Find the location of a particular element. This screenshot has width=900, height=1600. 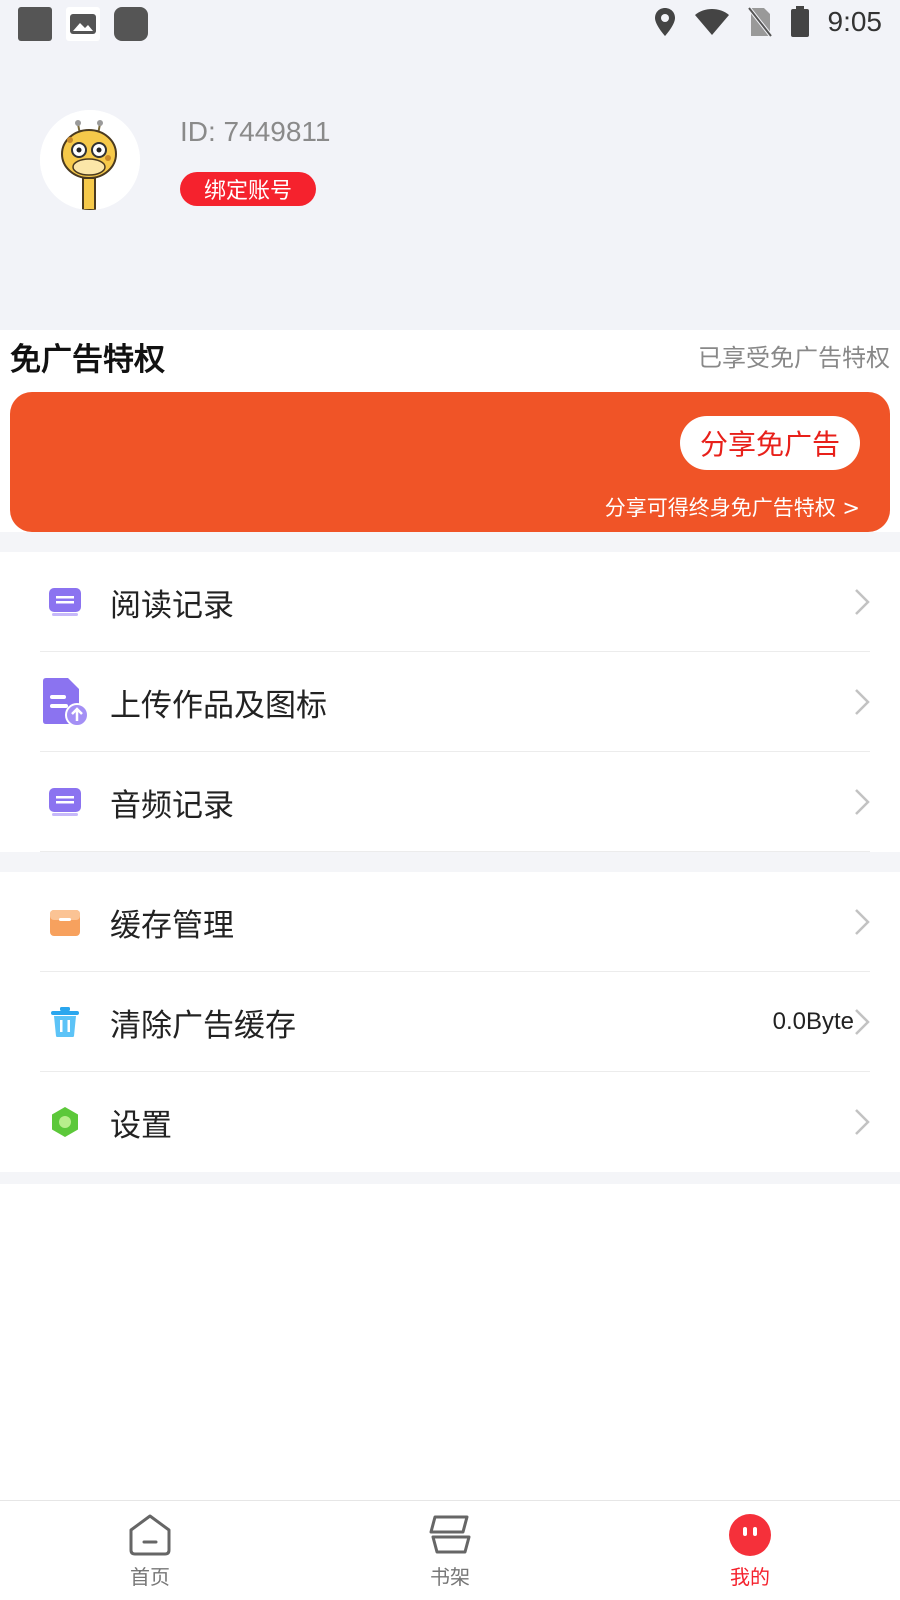

bookshelf-icon is located at coordinates (450, 1534).